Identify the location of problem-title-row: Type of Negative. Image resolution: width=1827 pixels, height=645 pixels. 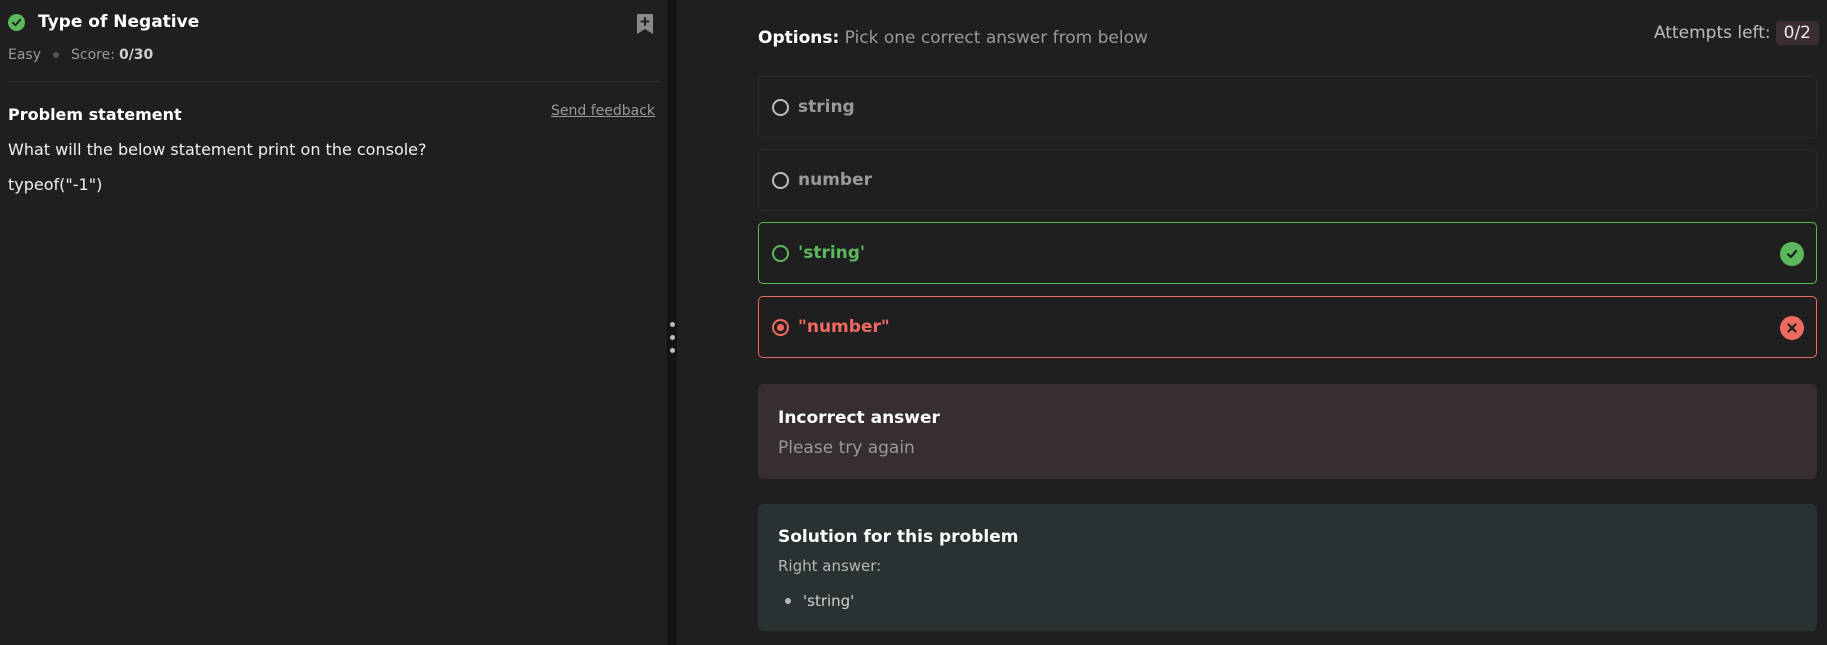
(103, 22).